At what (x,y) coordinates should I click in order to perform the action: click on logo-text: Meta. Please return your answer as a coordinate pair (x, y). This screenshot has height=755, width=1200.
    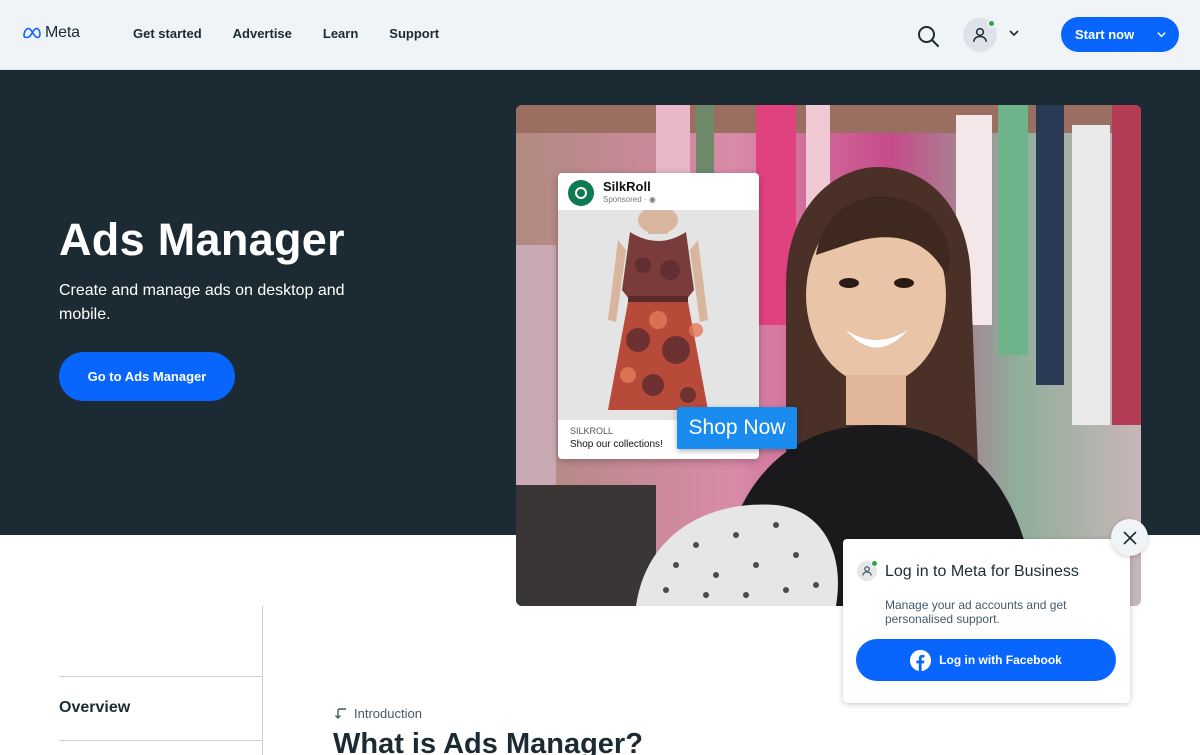
    Looking at the image, I should click on (62, 32).